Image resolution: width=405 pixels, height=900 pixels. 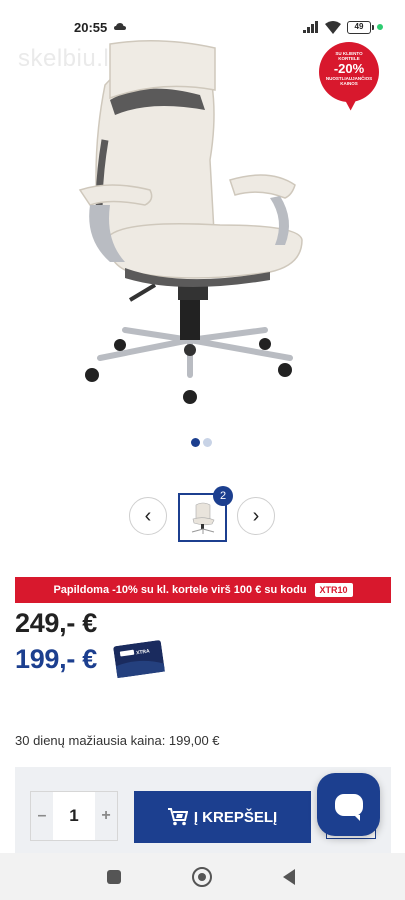 I want to click on status-time: 20:55, so click(x=91, y=27).